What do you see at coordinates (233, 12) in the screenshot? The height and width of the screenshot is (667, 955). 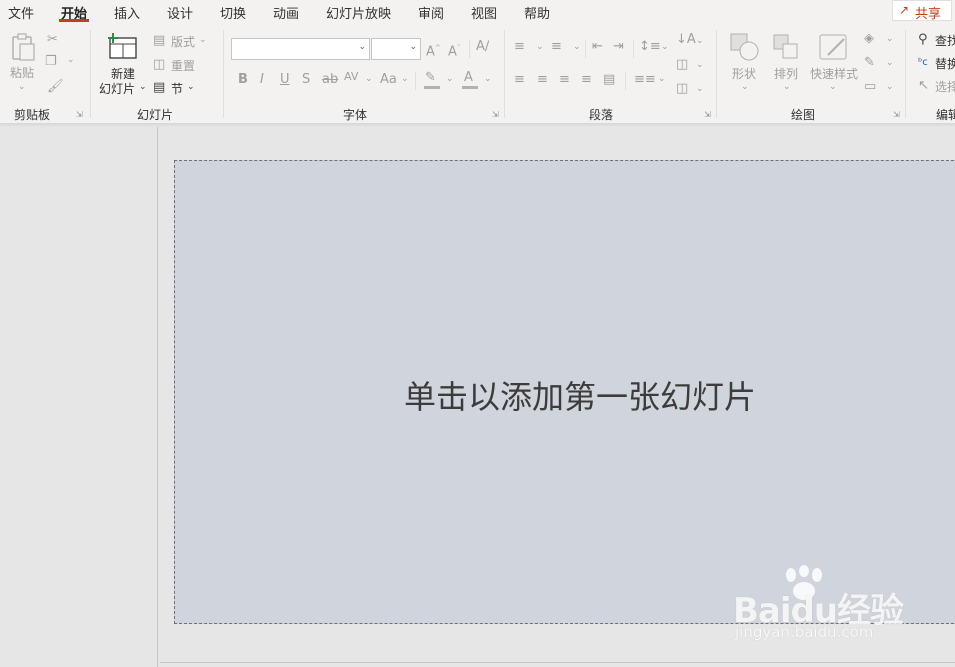 I see `tab-transitions: 切换` at bounding box center [233, 12].